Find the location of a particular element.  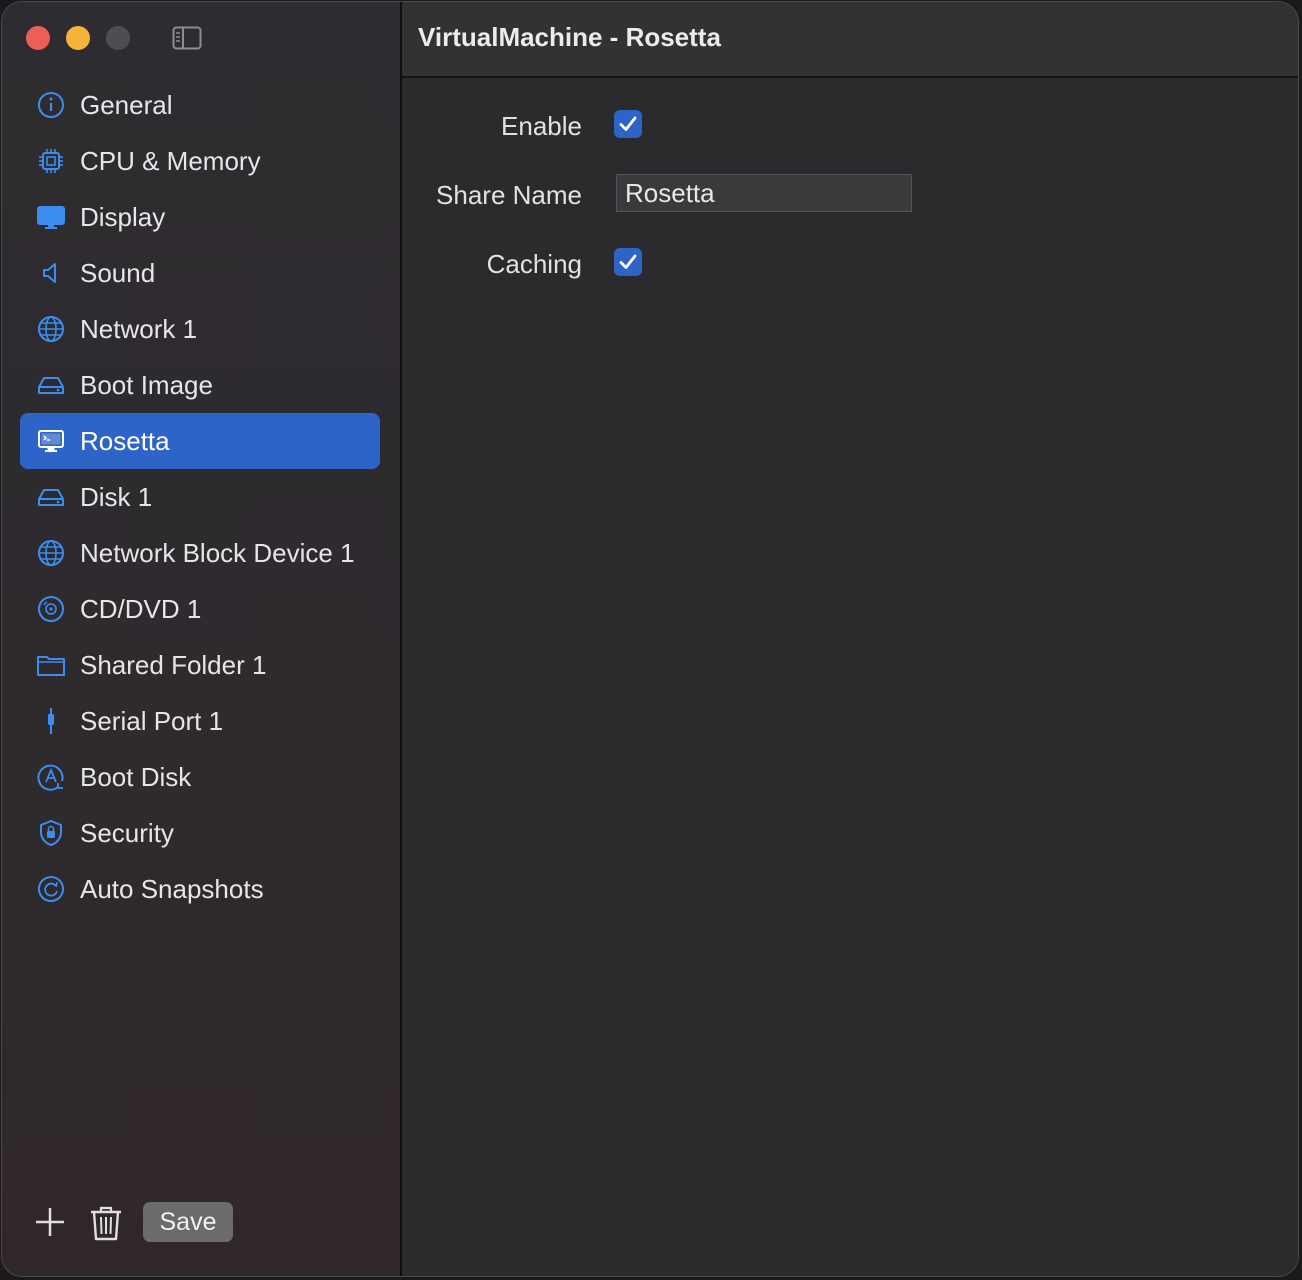

cpu-chip-icon is located at coordinates (51, 161).